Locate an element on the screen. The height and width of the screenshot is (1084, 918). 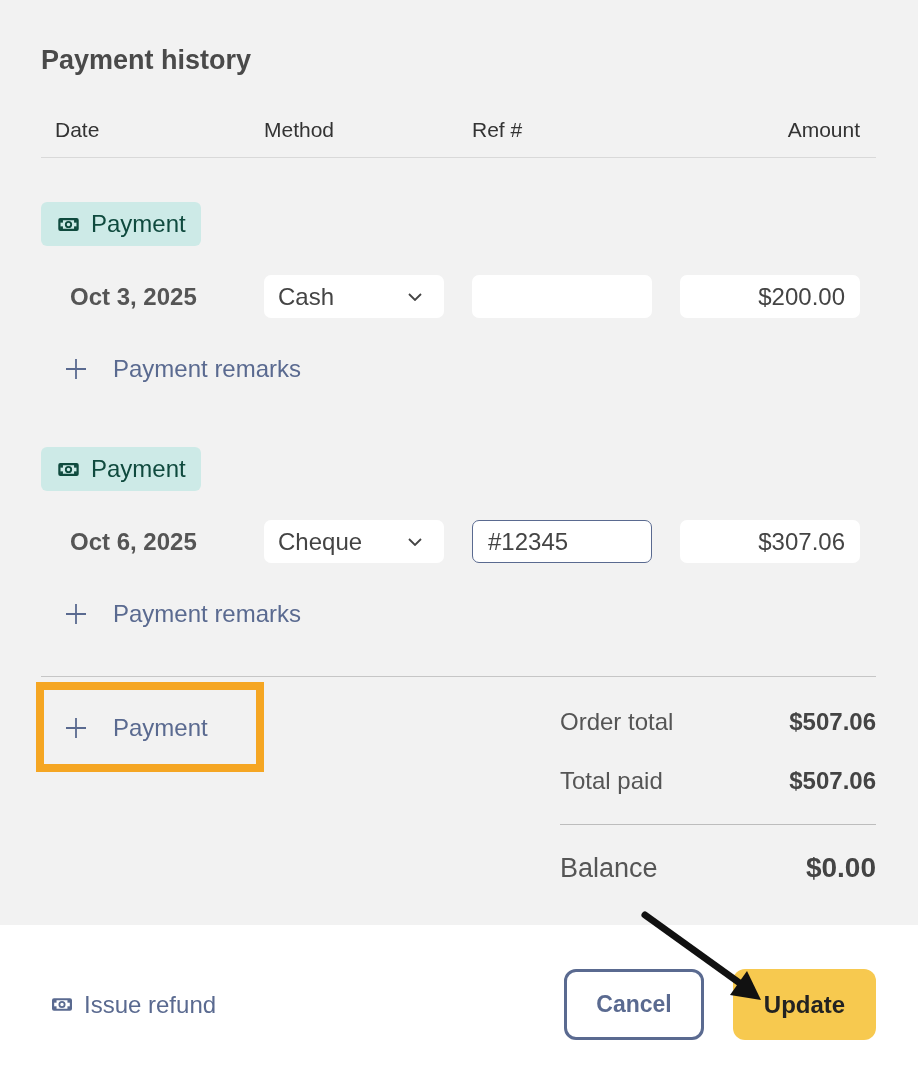
method-select: Cheque is located at coordinates (354, 541).